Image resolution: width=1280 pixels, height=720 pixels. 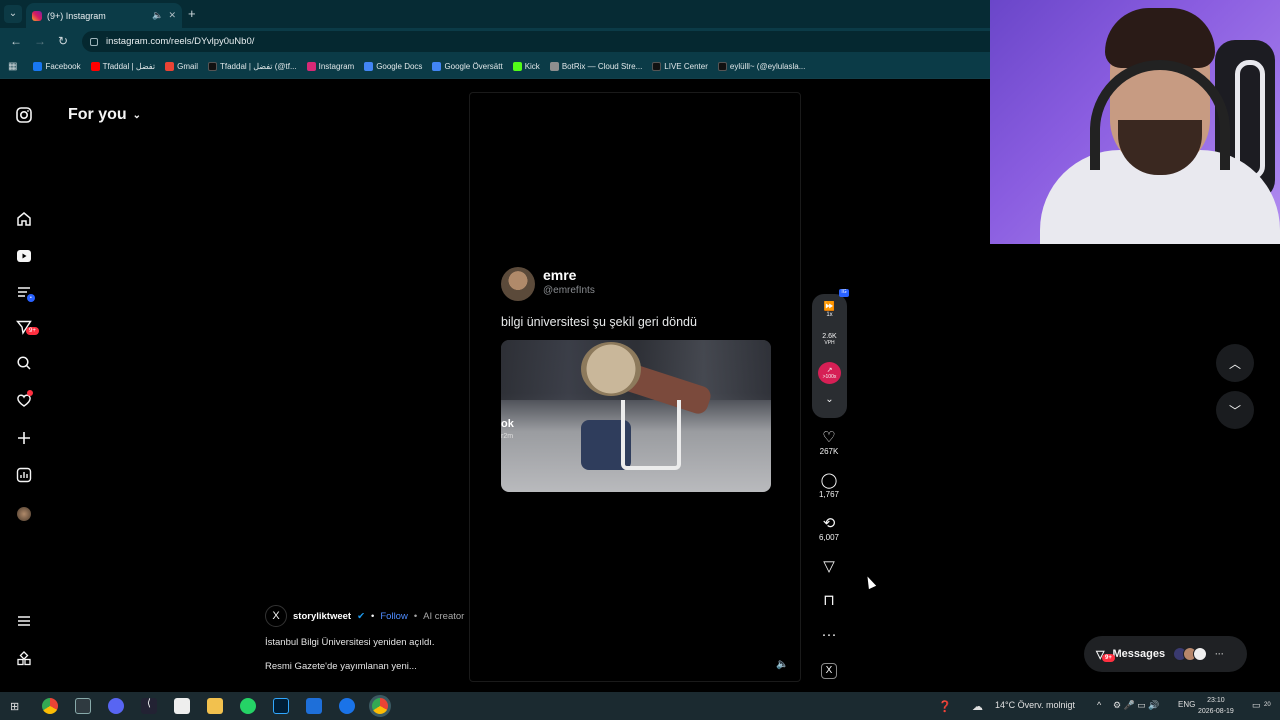 I want to click on help-icon: ❓, so click(x=945, y=706).